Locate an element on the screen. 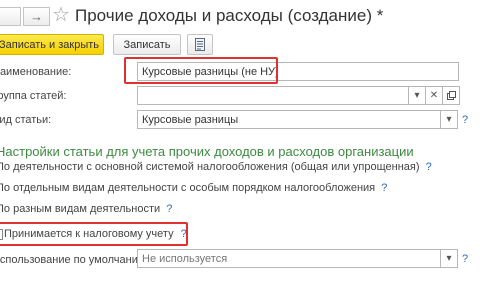  close-icon: ✕ is located at coordinates (434, 95).